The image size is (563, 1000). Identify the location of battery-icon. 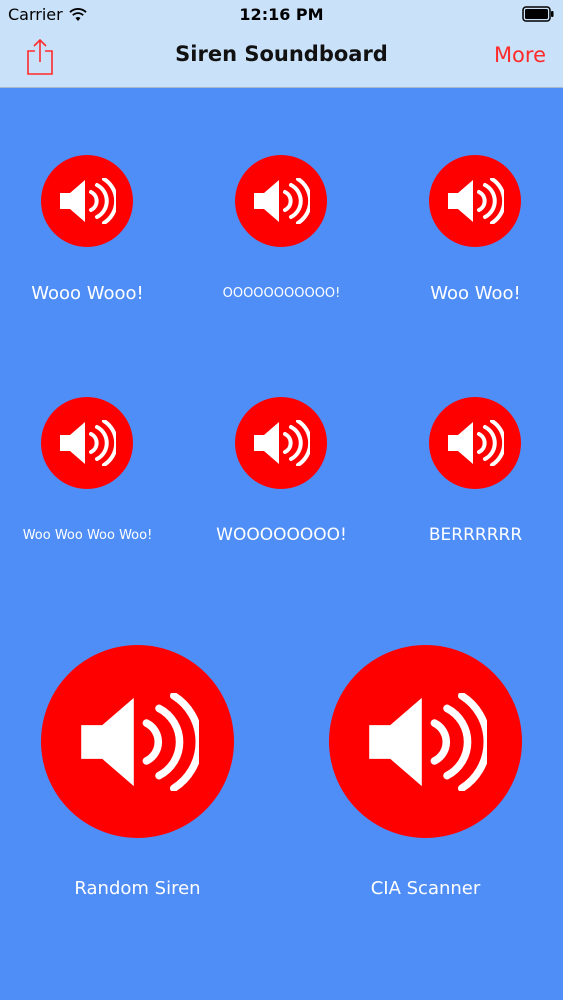
(538, 14).